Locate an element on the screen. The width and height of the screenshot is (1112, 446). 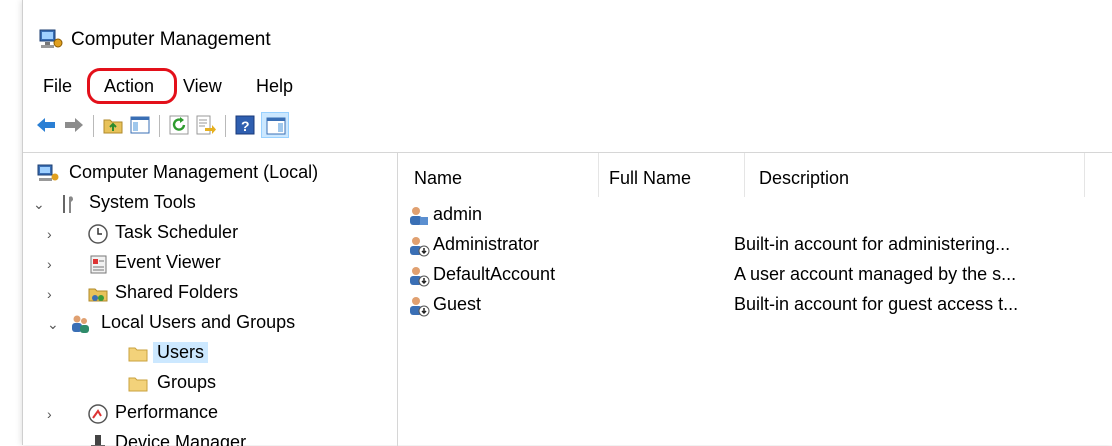
tree-label: Users is located at coordinates (181, 352).